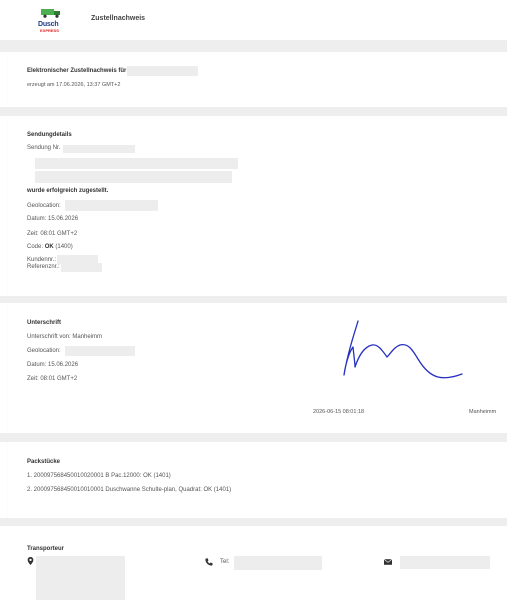 The image size is (507, 612). Describe the element at coordinates (65, 337) in the screenshot. I see `signed-by: Unterschrift von: Manheimm` at that location.